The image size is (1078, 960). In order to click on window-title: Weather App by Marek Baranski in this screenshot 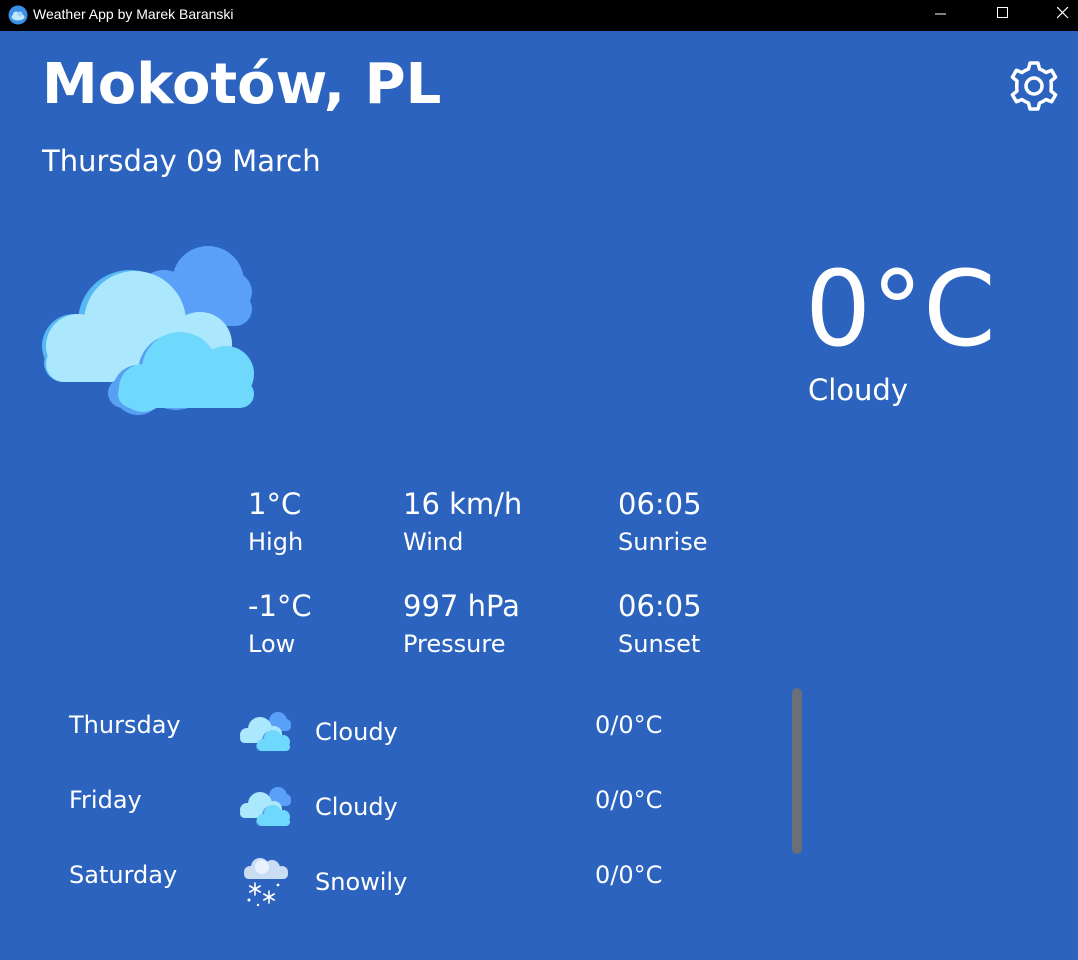, I will do `click(133, 14)`.